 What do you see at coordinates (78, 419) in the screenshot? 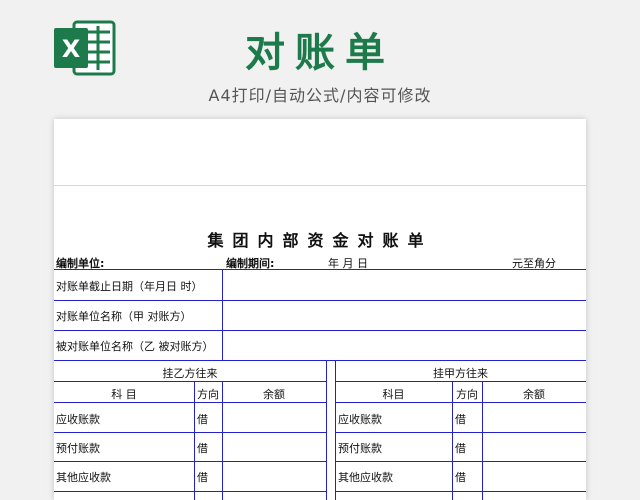
I see `left-row-subject: 应收账款` at bounding box center [78, 419].